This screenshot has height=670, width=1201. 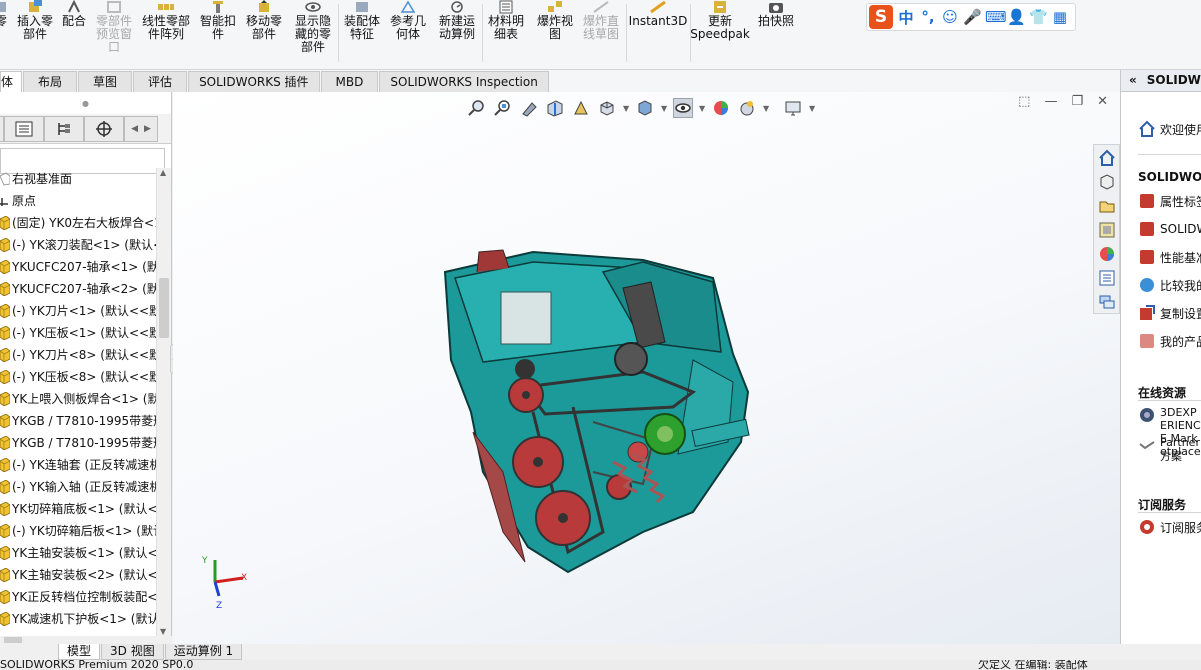 I want to click on ime-chinese-mode-icon: 中, so click(x=906, y=17).